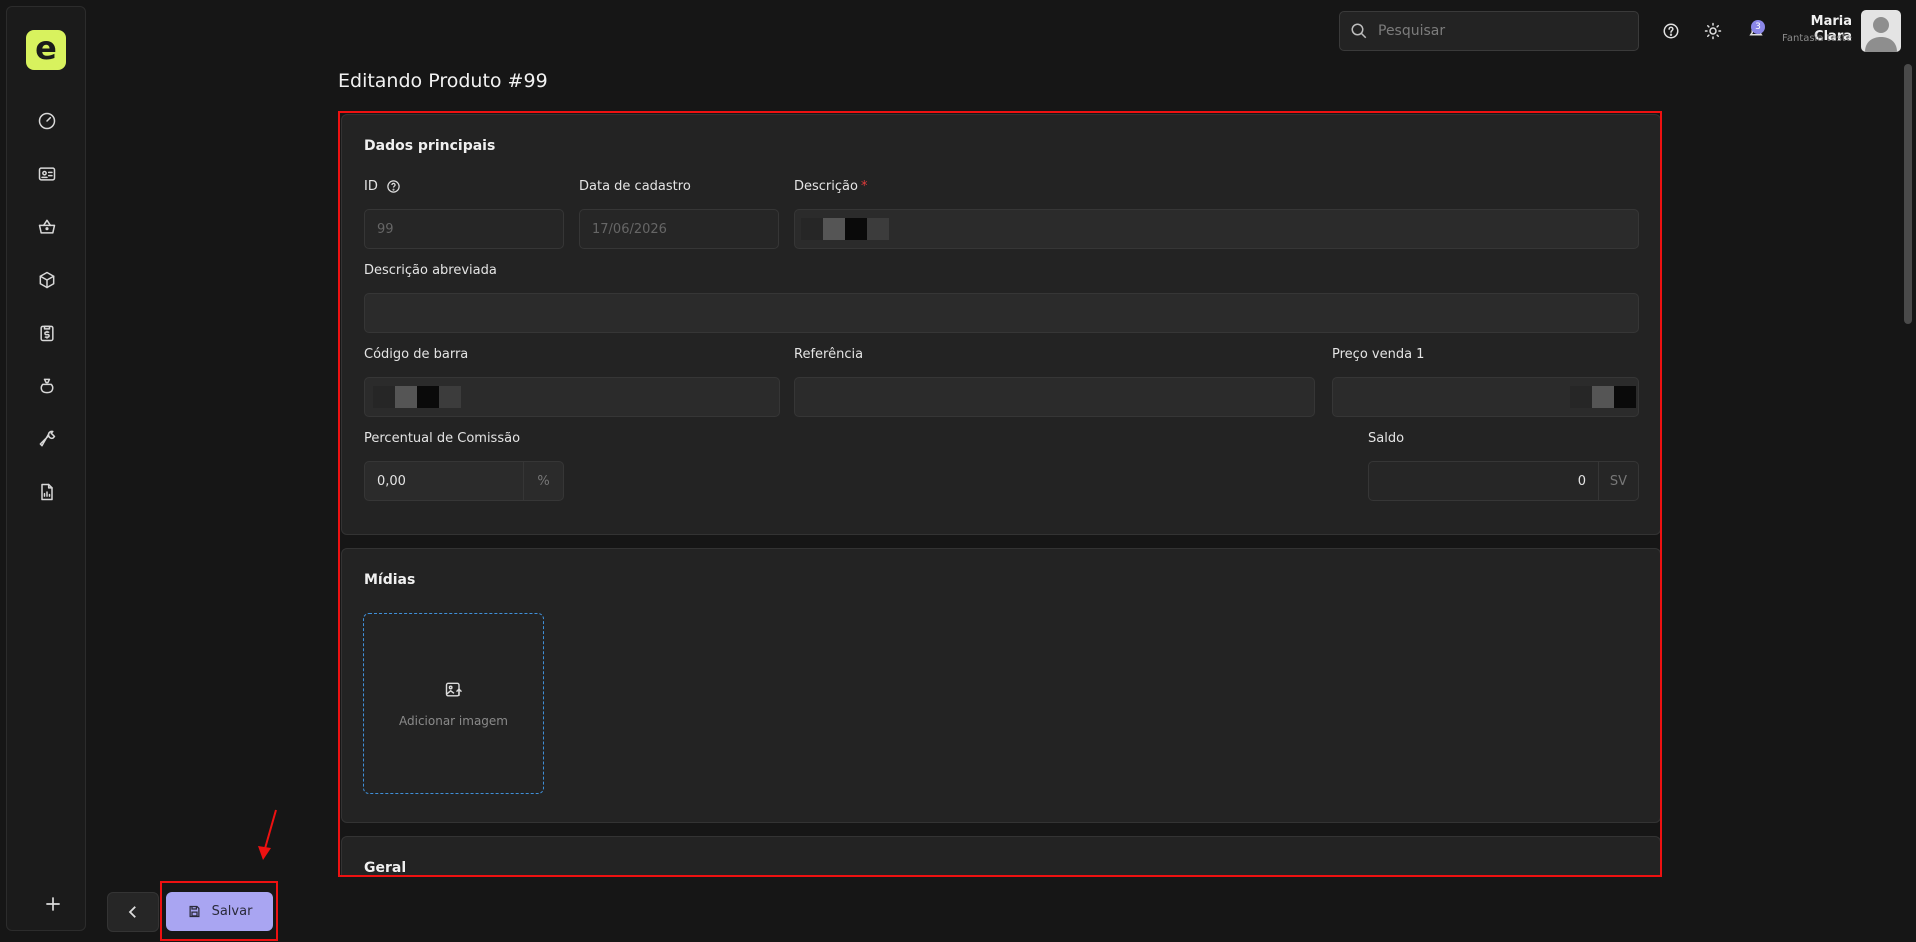 The height and width of the screenshot is (942, 1916). What do you see at coordinates (47, 439) in the screenshot?
I see `wrench-icon` at bounding box center [47, 439].